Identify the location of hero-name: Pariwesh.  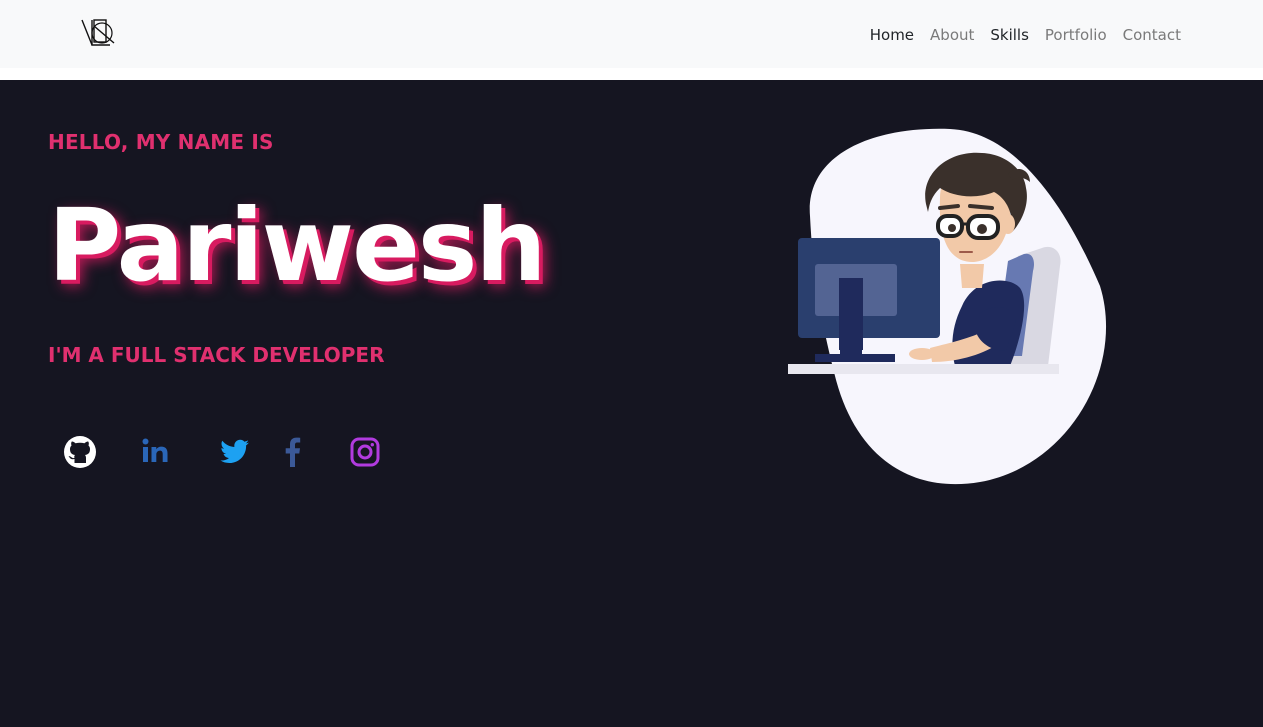
(297, 245).